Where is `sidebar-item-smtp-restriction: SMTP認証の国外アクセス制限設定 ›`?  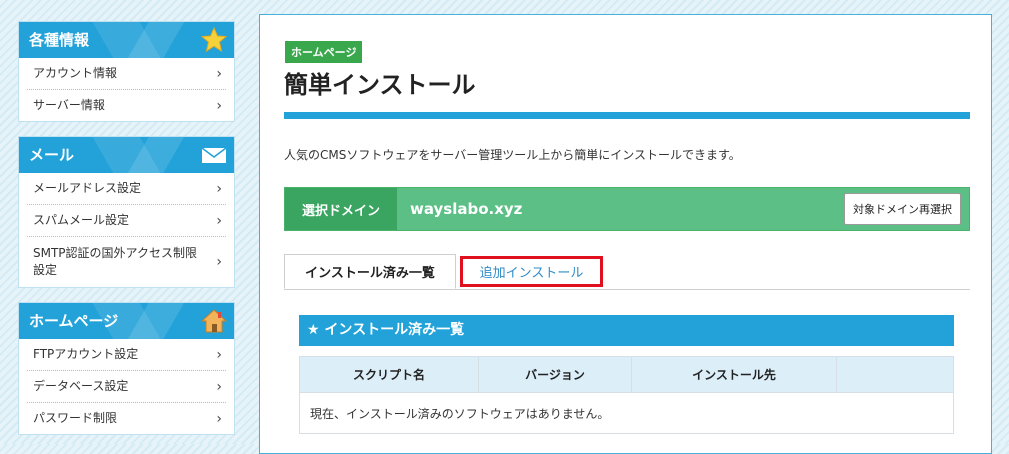
sidebar-item-smtp-restriction: SMTP認証の国外アクセス制限設定 › is located at coordinates (126, 262).